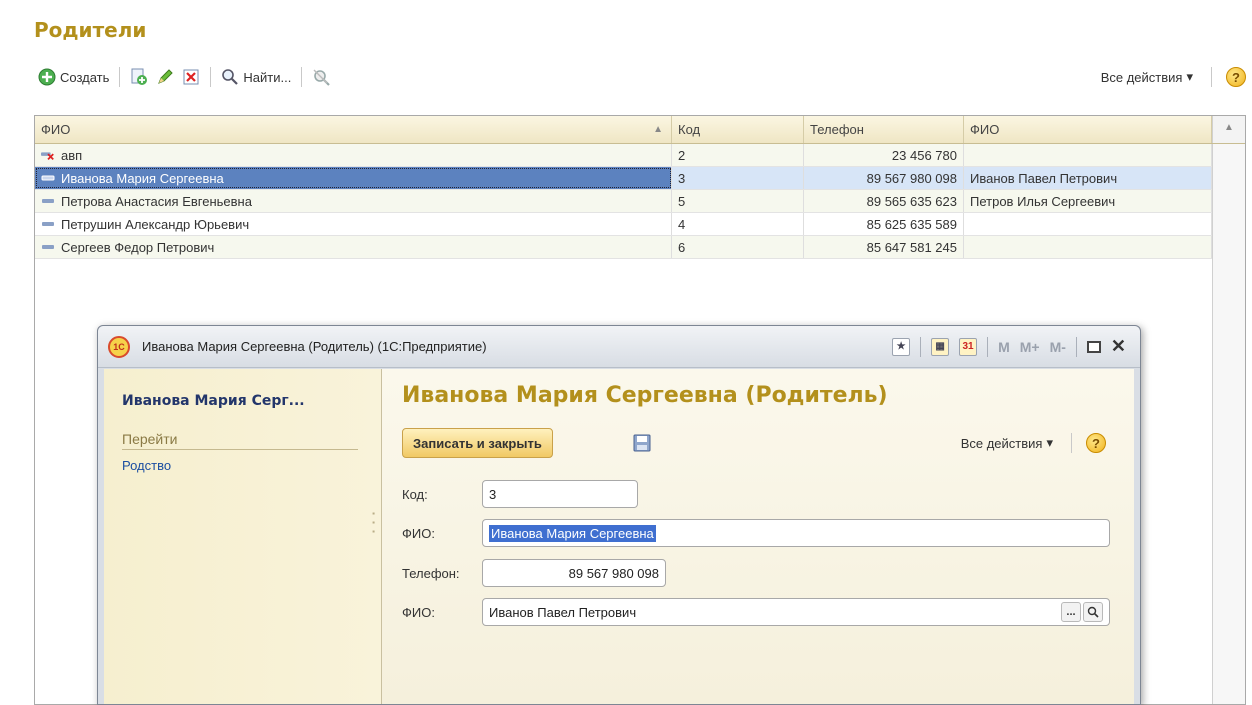  What do you see at coordinates (155, 224) in the screenshot?
I see `row-fio: Петрушин Александр Юрьевич` at bounding box center [155, 224].